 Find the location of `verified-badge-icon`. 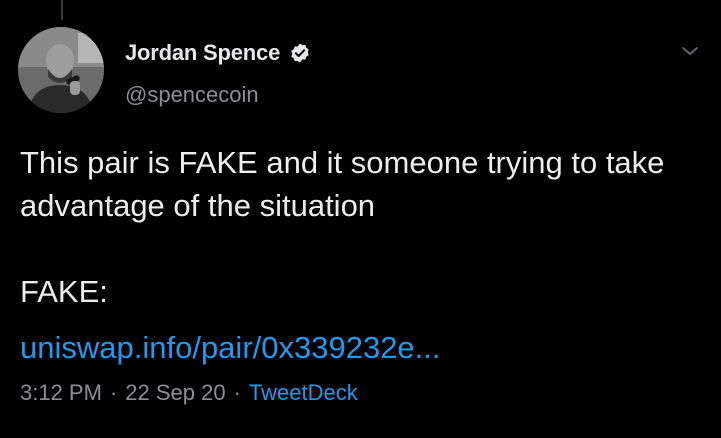

verified-badge-icon is located at coordinates (300, 53).